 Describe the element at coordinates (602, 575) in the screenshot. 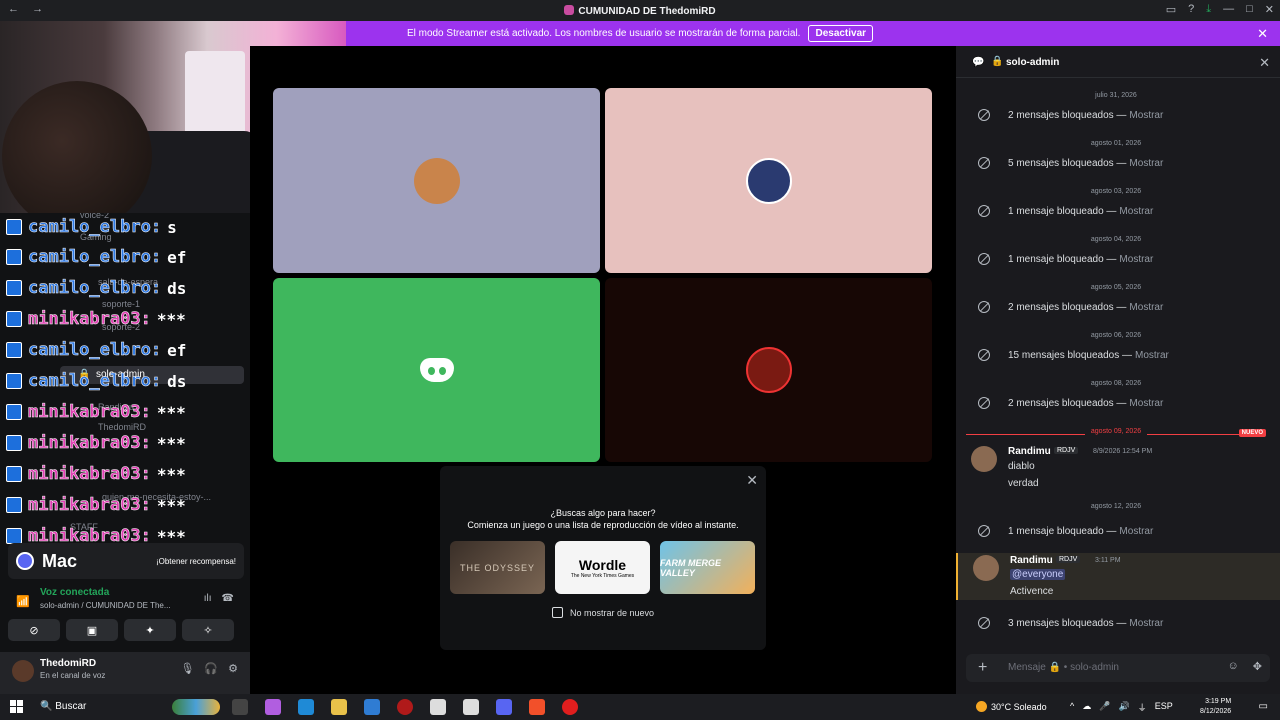

I see `wordle-subtitle: The New York Times Games` at that location.